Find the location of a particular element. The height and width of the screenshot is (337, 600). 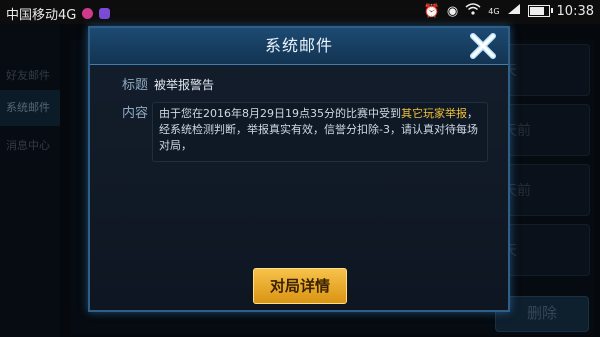

content-label: 内容 is located at coordinates (135, 113).